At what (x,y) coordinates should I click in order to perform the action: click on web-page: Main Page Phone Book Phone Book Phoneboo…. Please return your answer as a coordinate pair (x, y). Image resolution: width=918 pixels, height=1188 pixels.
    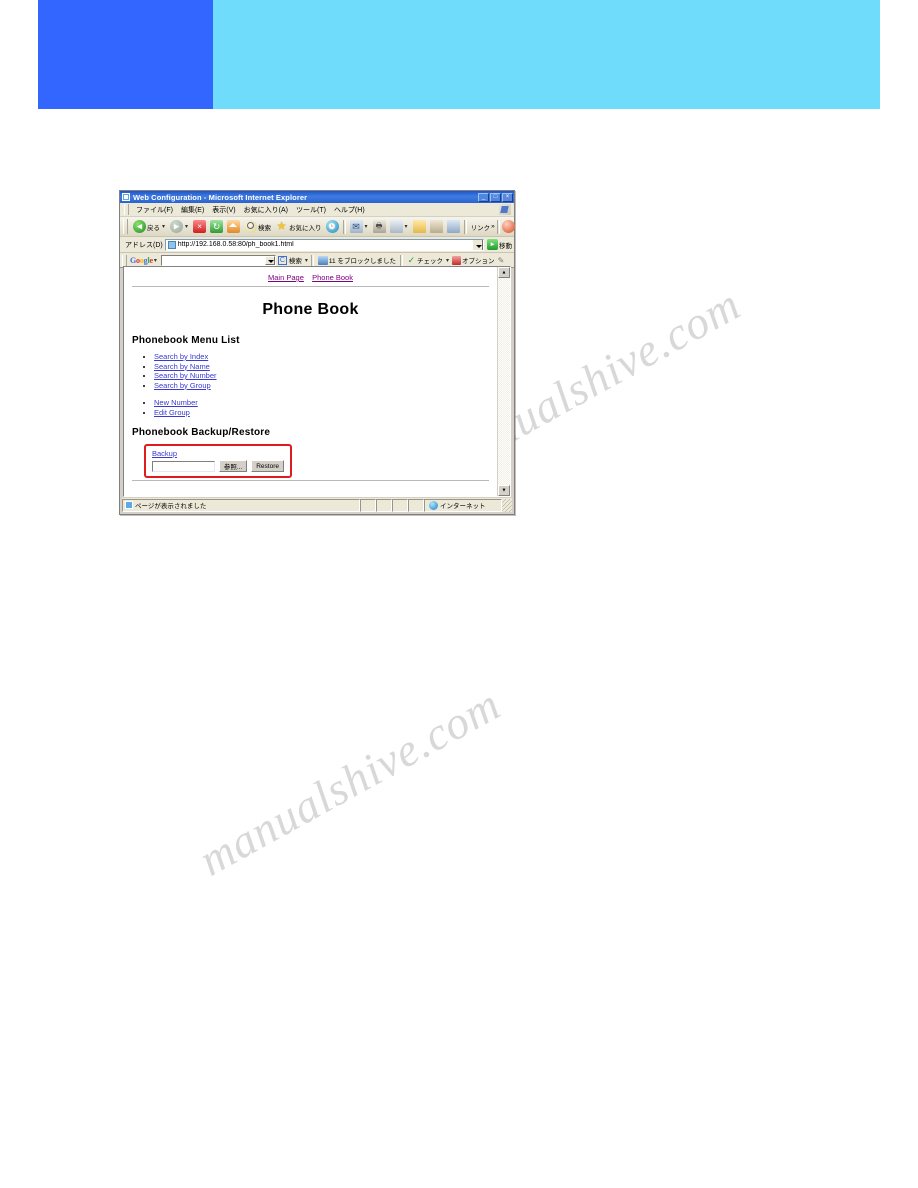
    Looking at the image, I should click on (310, 381).